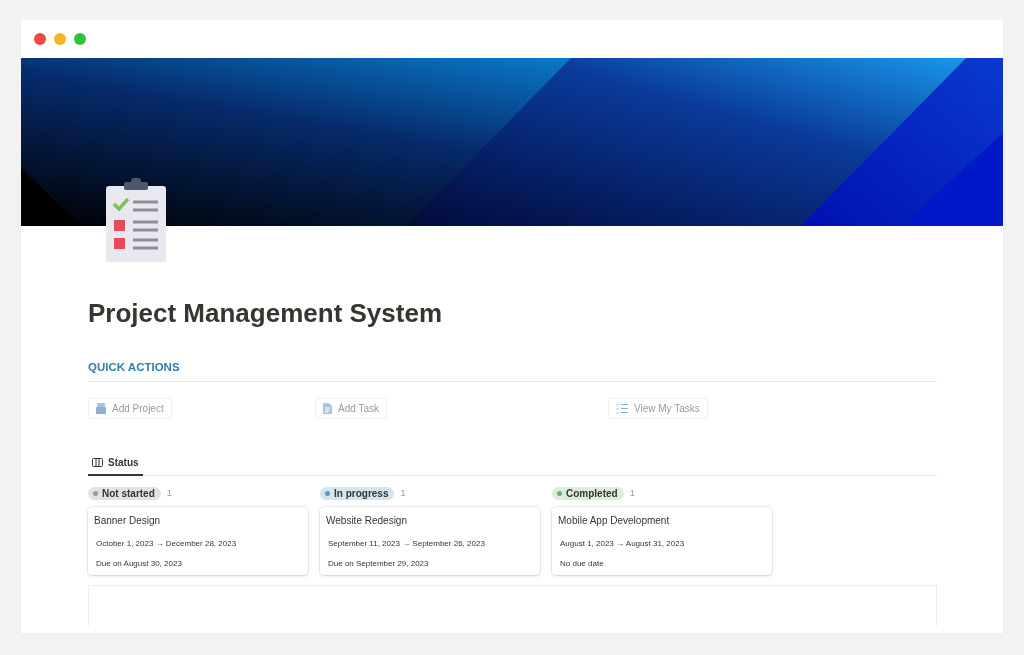  What do you see at coordinates (614, 520) in the screenshot?
I see `card-title: Mobile App Development` at bounding box center [614, 520].